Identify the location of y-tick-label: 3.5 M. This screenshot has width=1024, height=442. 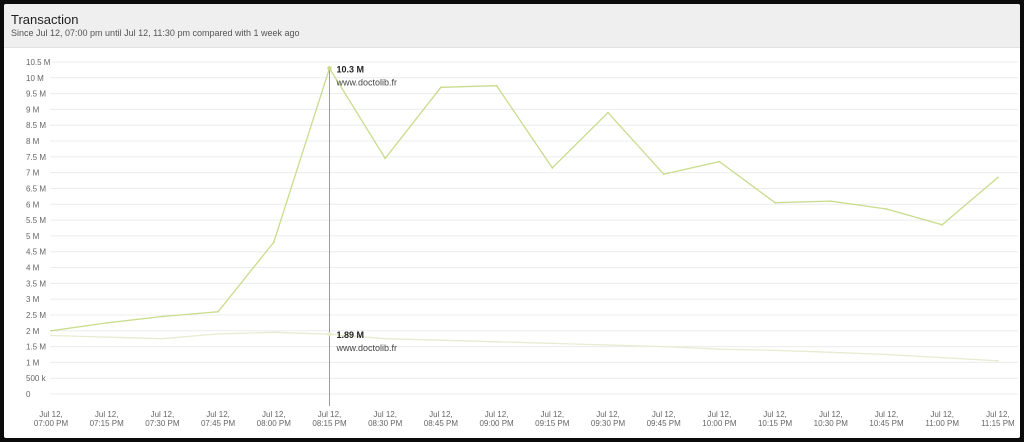
(36, 283).